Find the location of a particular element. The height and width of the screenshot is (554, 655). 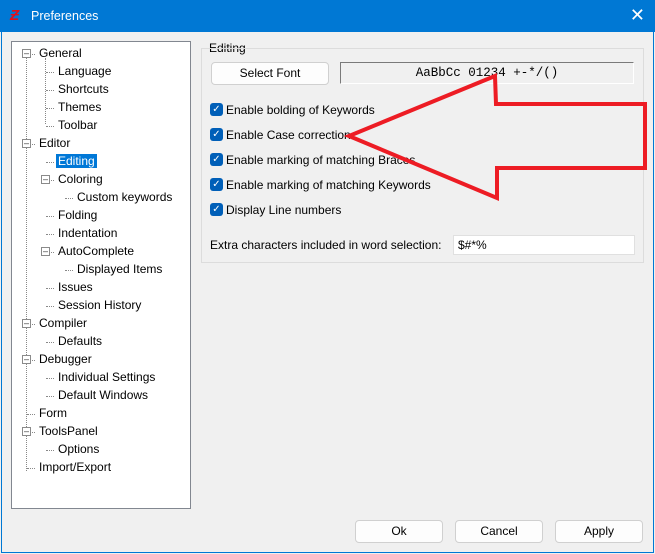

tree-item-debugger: Debugger is located at coordinates (65, 359).